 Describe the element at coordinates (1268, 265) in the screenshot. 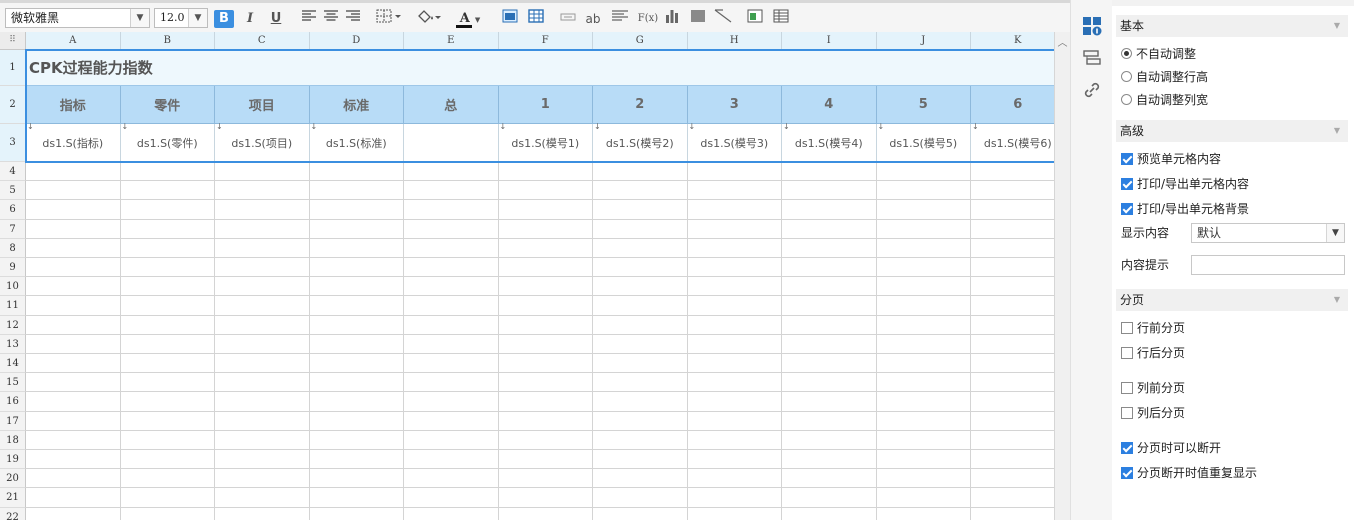

I see `content-tip-input` at that location.